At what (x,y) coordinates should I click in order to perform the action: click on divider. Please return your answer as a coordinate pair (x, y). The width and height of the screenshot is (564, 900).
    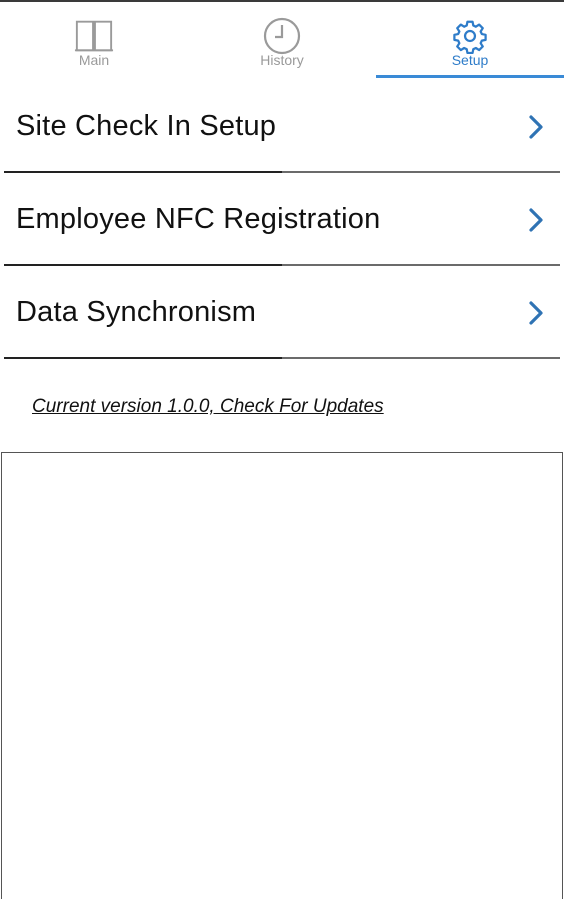
    Looking at the image, I should click on (282, 358).